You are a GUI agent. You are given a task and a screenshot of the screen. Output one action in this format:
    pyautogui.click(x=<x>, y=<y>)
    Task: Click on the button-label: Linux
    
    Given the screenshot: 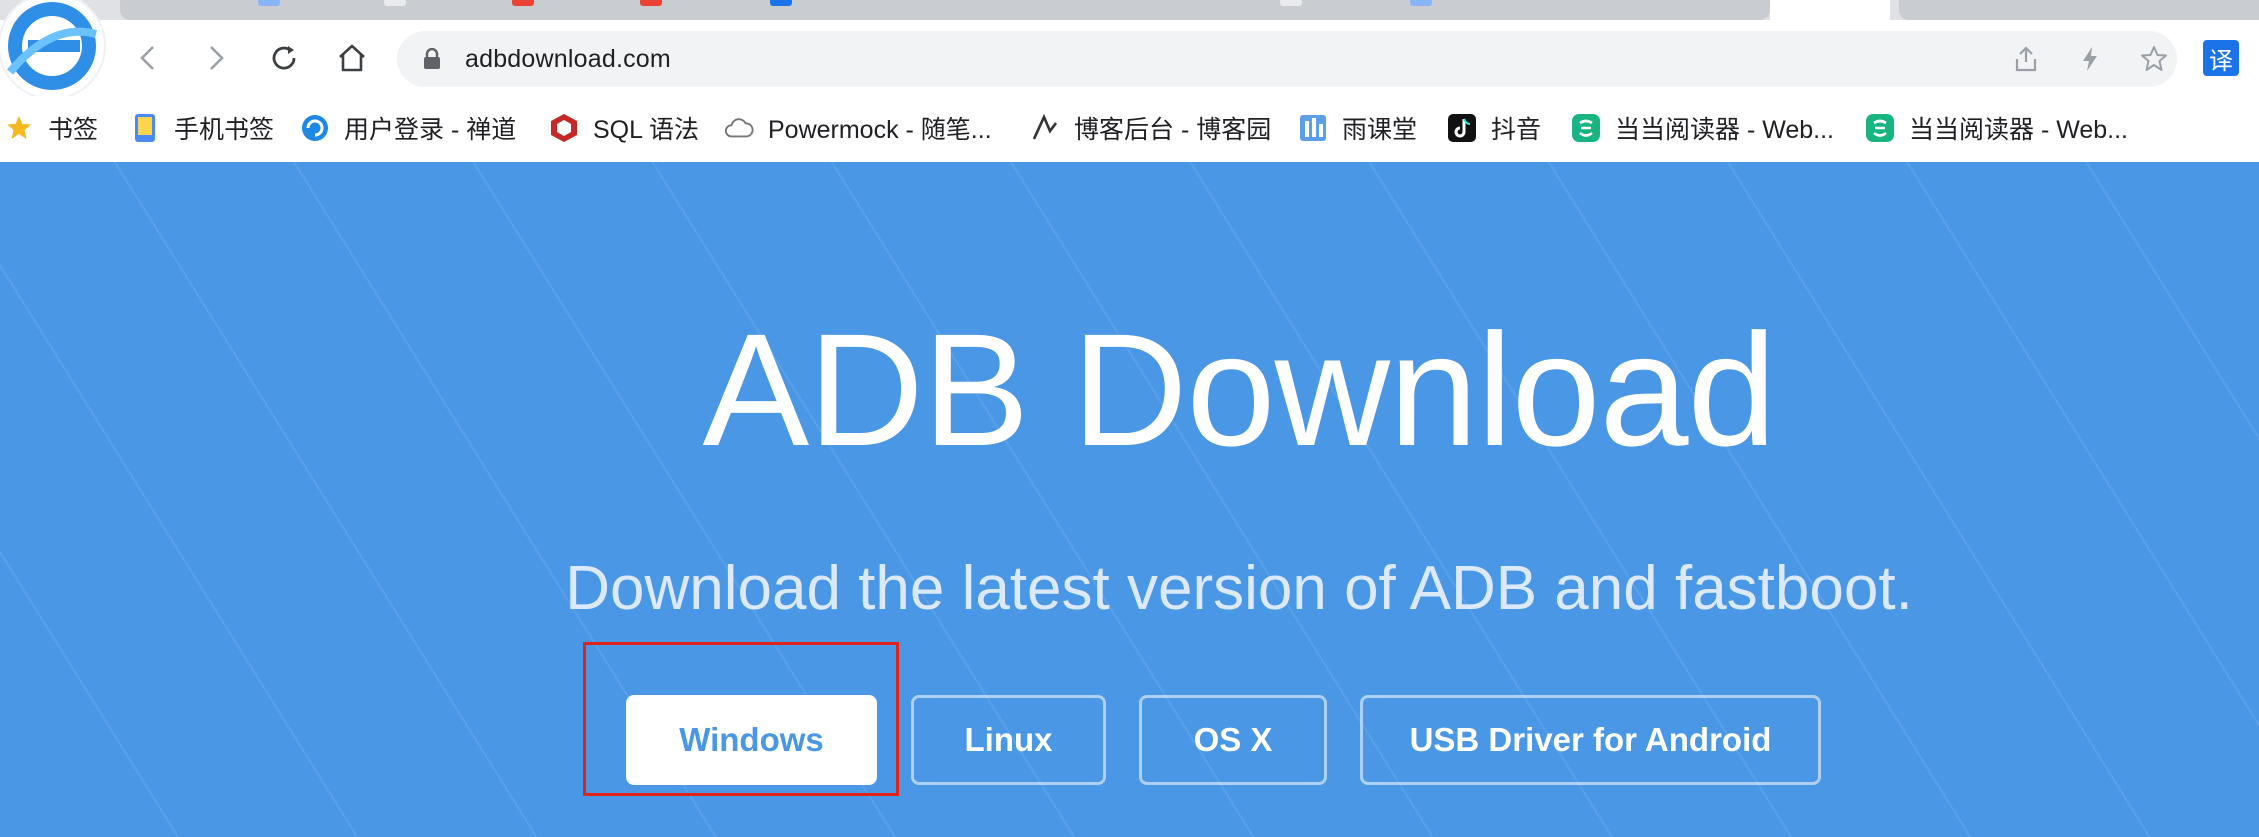 What is the action you would take?
    pyautogui.click(x=1008, y=739)
    